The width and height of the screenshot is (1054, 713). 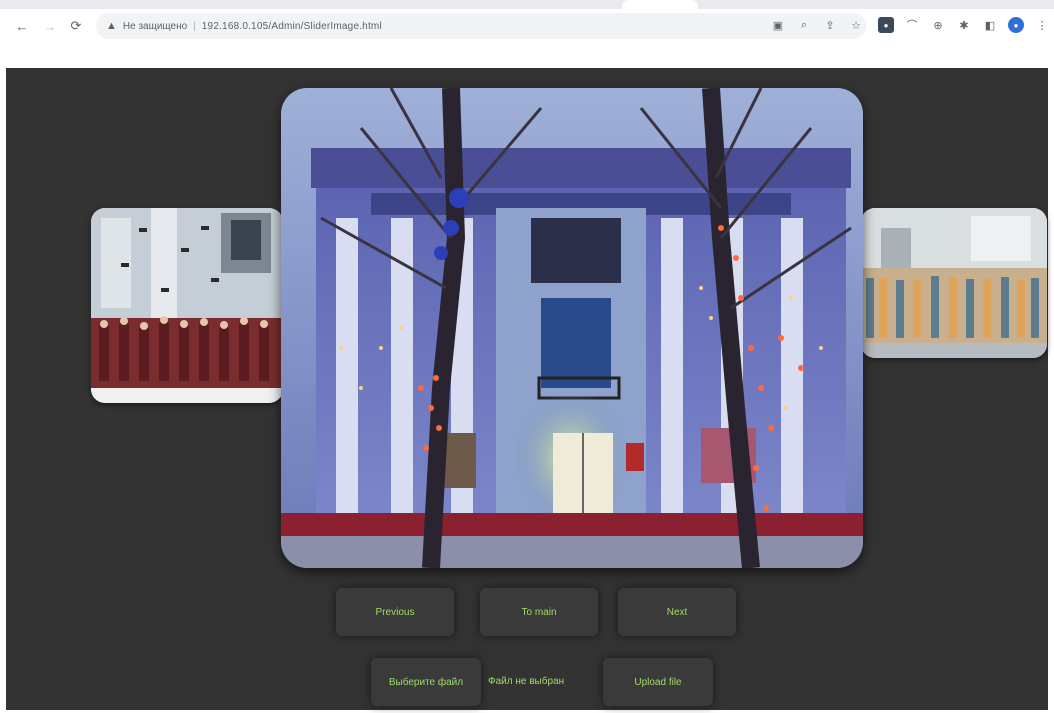 I want to click on forward-button: →, so click(x=50, y=26).